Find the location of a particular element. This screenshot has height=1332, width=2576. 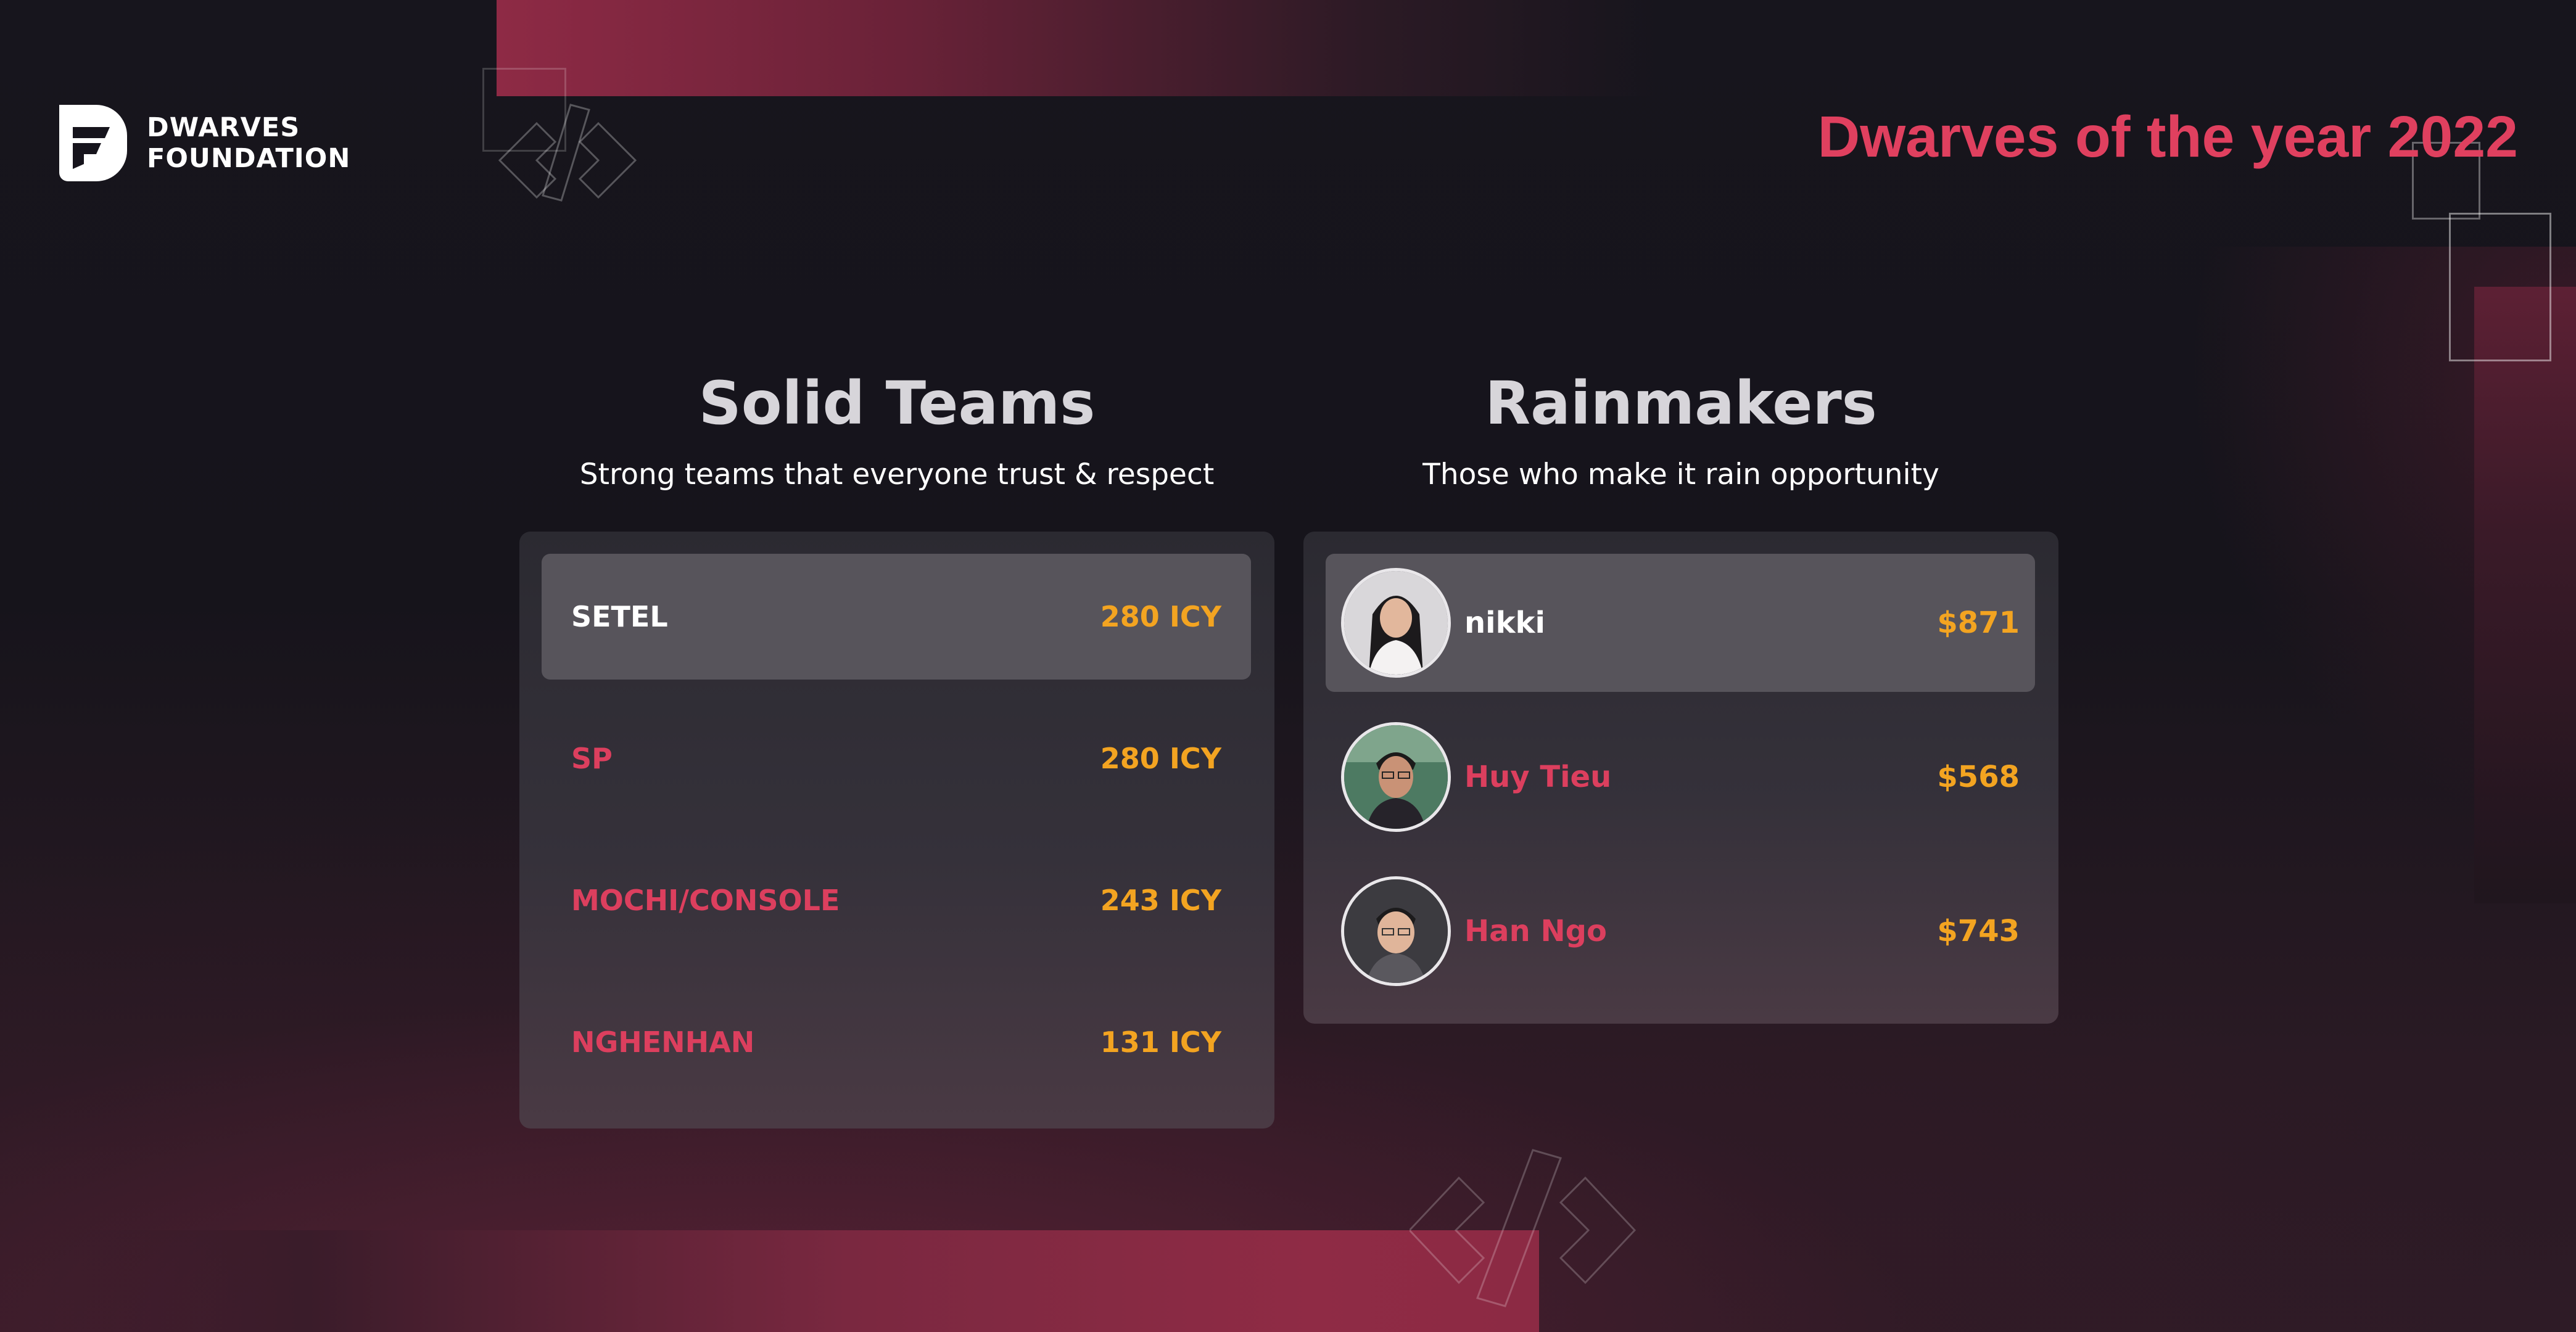

brand-logo: DWARVES FOUNDATION is located at coordinates (204, 143).